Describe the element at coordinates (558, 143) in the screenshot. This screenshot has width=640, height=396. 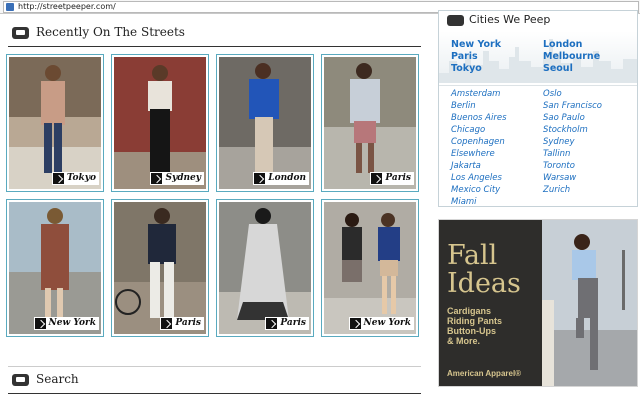
I see `city-link: Sydney` at that location.